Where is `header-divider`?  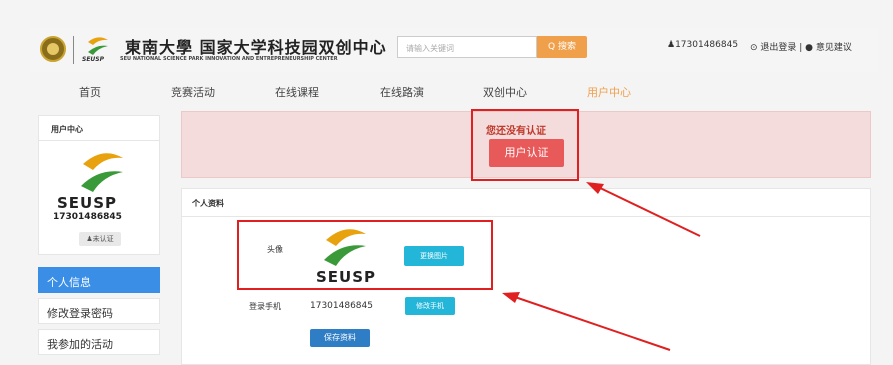 header-divider is located at coordinates (73, 50).